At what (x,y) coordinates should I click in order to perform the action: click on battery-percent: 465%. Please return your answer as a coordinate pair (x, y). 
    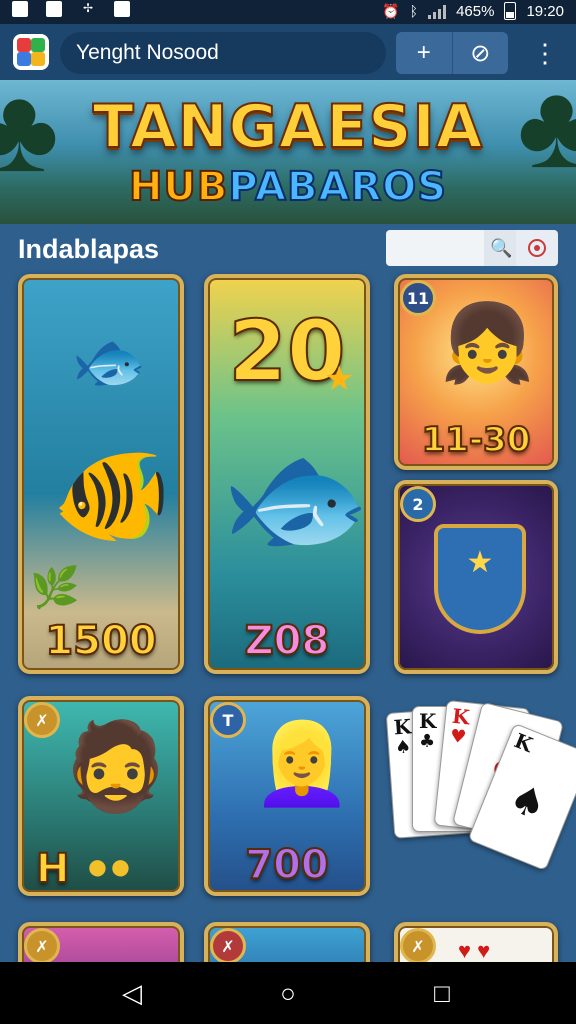
    Looking at the image, I should click on (475, 11).